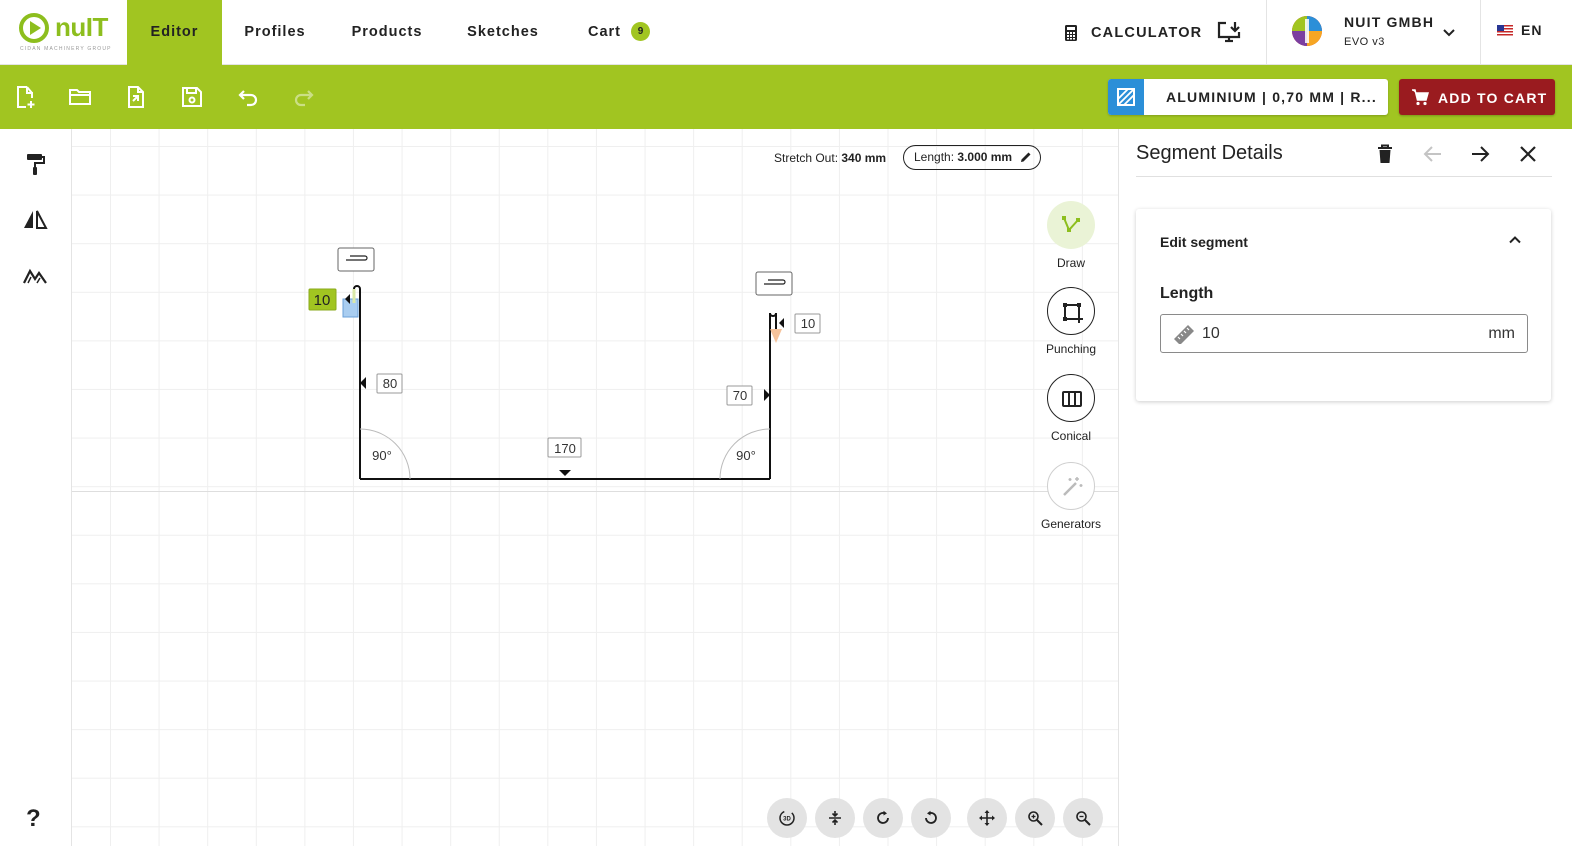 This screenshot has width=1572, height=846. Describe the element at coordinates (1420, 97) in the screenshot. I see `cart-icon` at that location.